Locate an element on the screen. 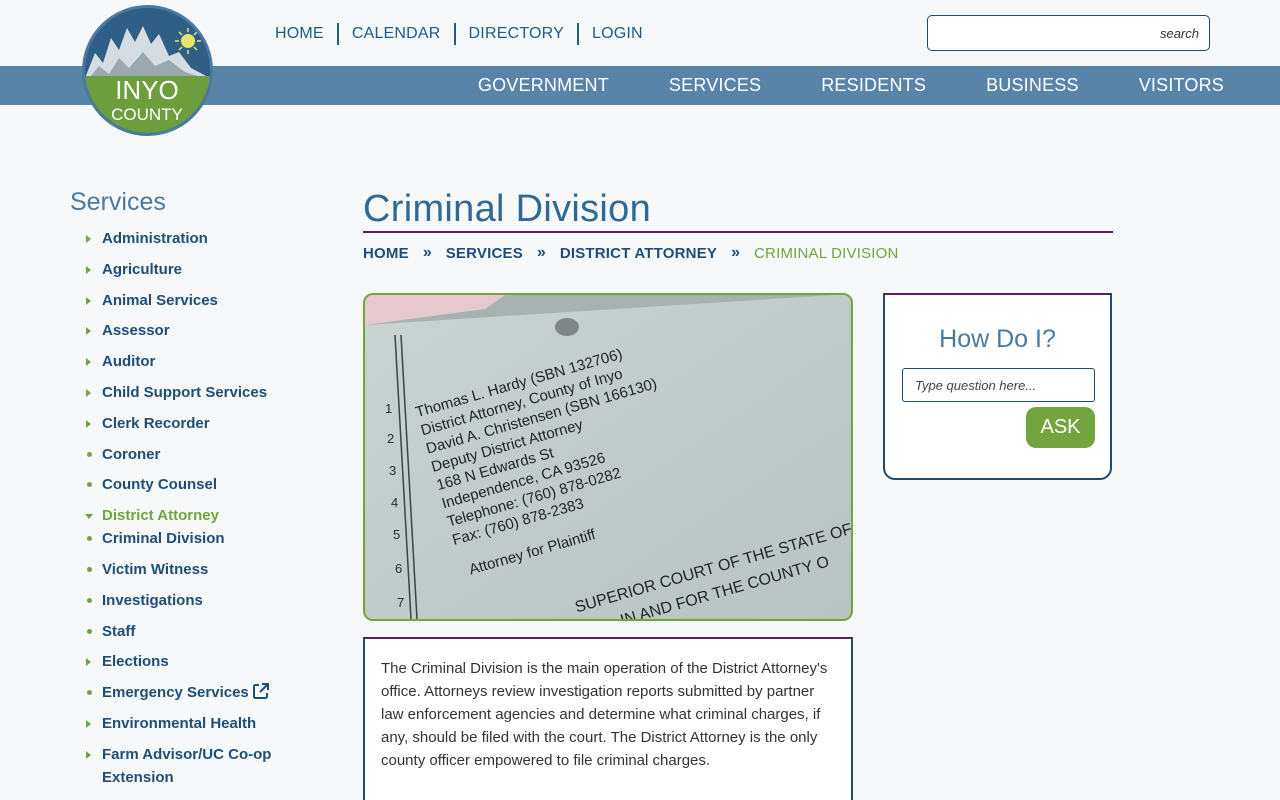 This screenshot has height=800, width=1280. sidebar-subitem-victim-witness: Victim Witness is located at coordinates (188, 569).